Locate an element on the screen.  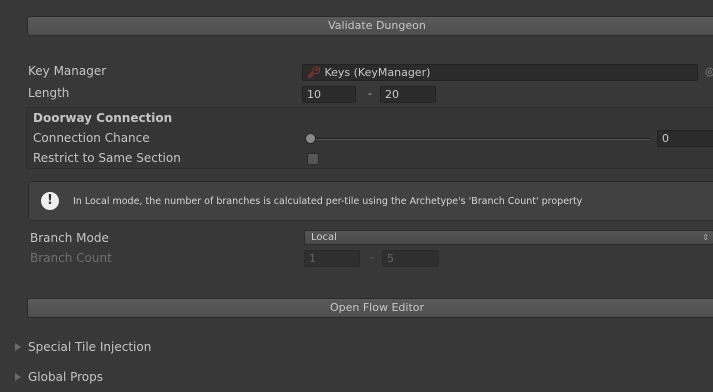
global-props-arrow-icon is located at coordinates (18, 377).